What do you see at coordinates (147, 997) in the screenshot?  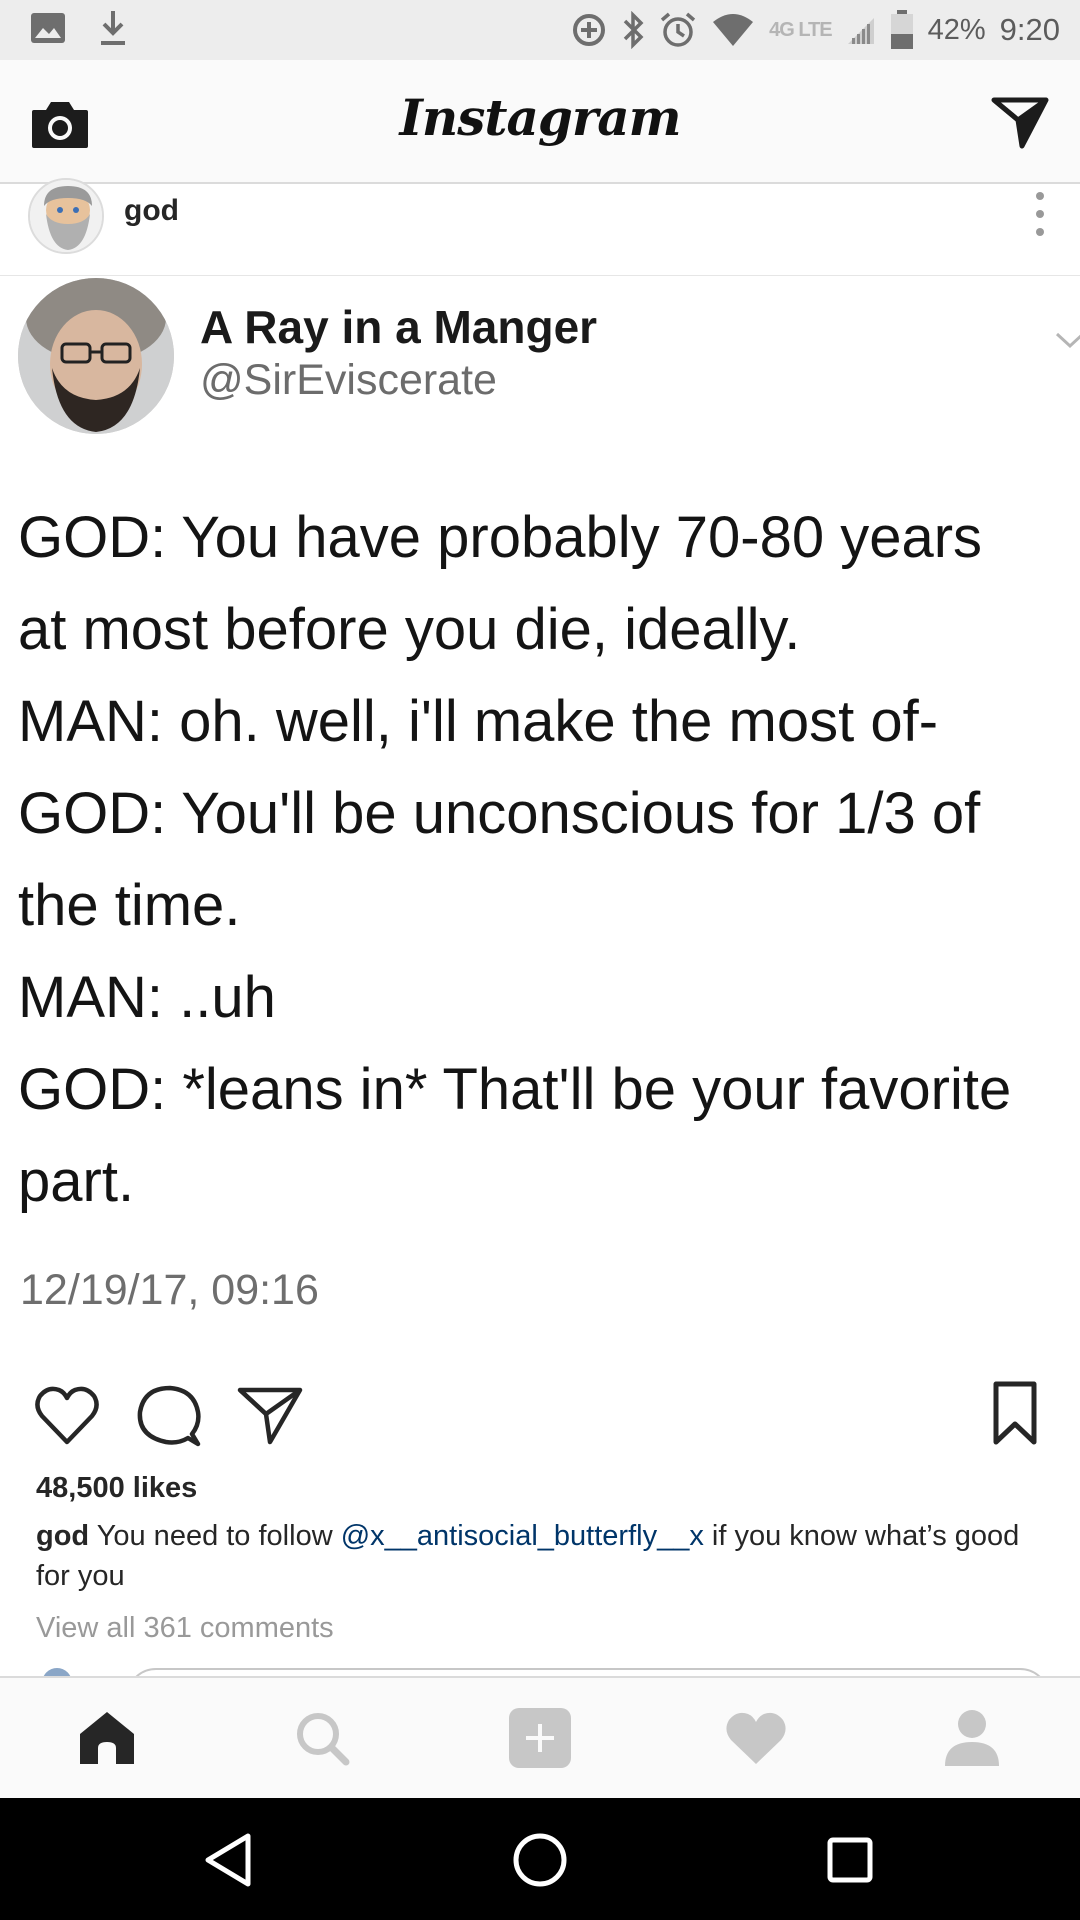 I see `tweet-line: MAN: ..uh` at bounding box center [147, 997].